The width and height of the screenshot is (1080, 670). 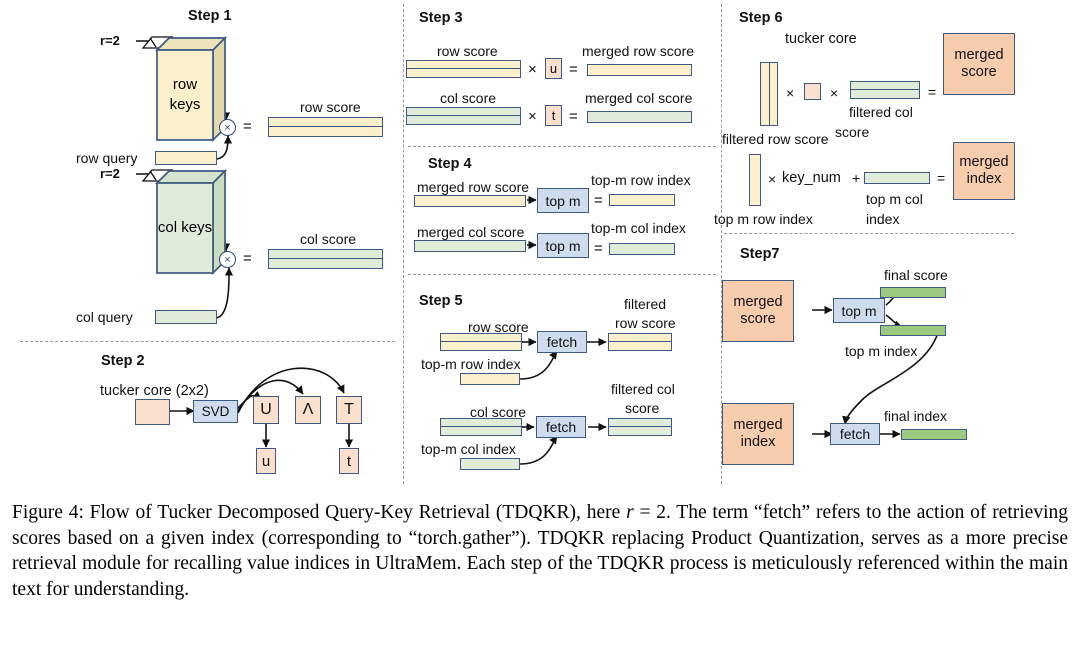 What do you see at coordinates (661, 512) in the screenshot?
I see `caption-math-val: 2` at bounding box center [661, 512].